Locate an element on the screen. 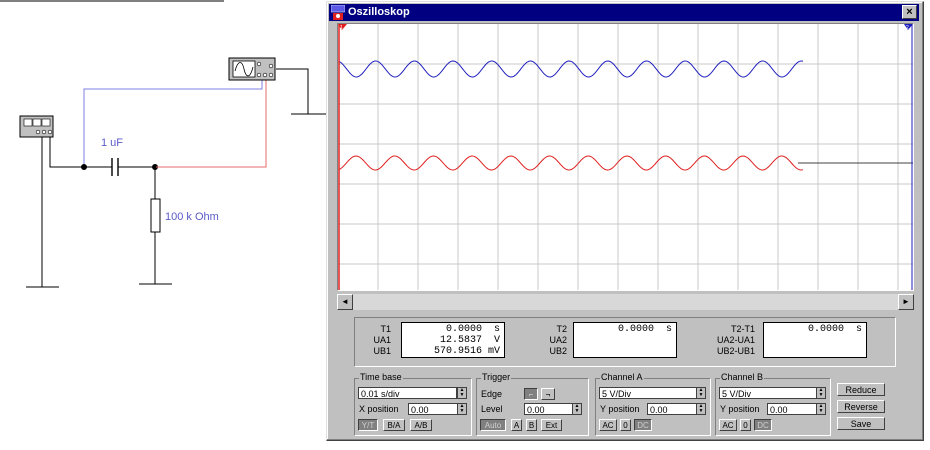  trigger-level-input: 0.00 is located at coordinates (548, 409).